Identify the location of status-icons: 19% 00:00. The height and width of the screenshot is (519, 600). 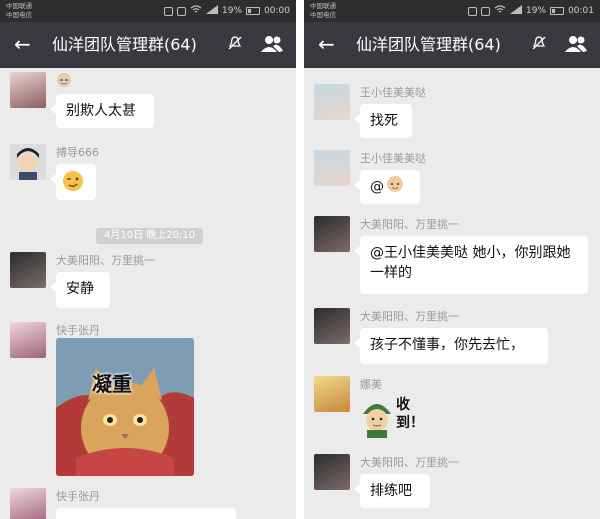
(227, 11).